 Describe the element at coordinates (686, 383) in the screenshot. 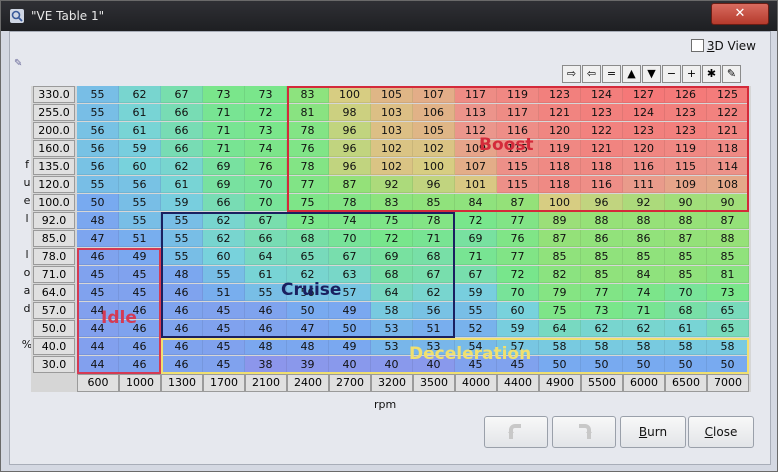

I see `x-axis-label: 6500` at that location.